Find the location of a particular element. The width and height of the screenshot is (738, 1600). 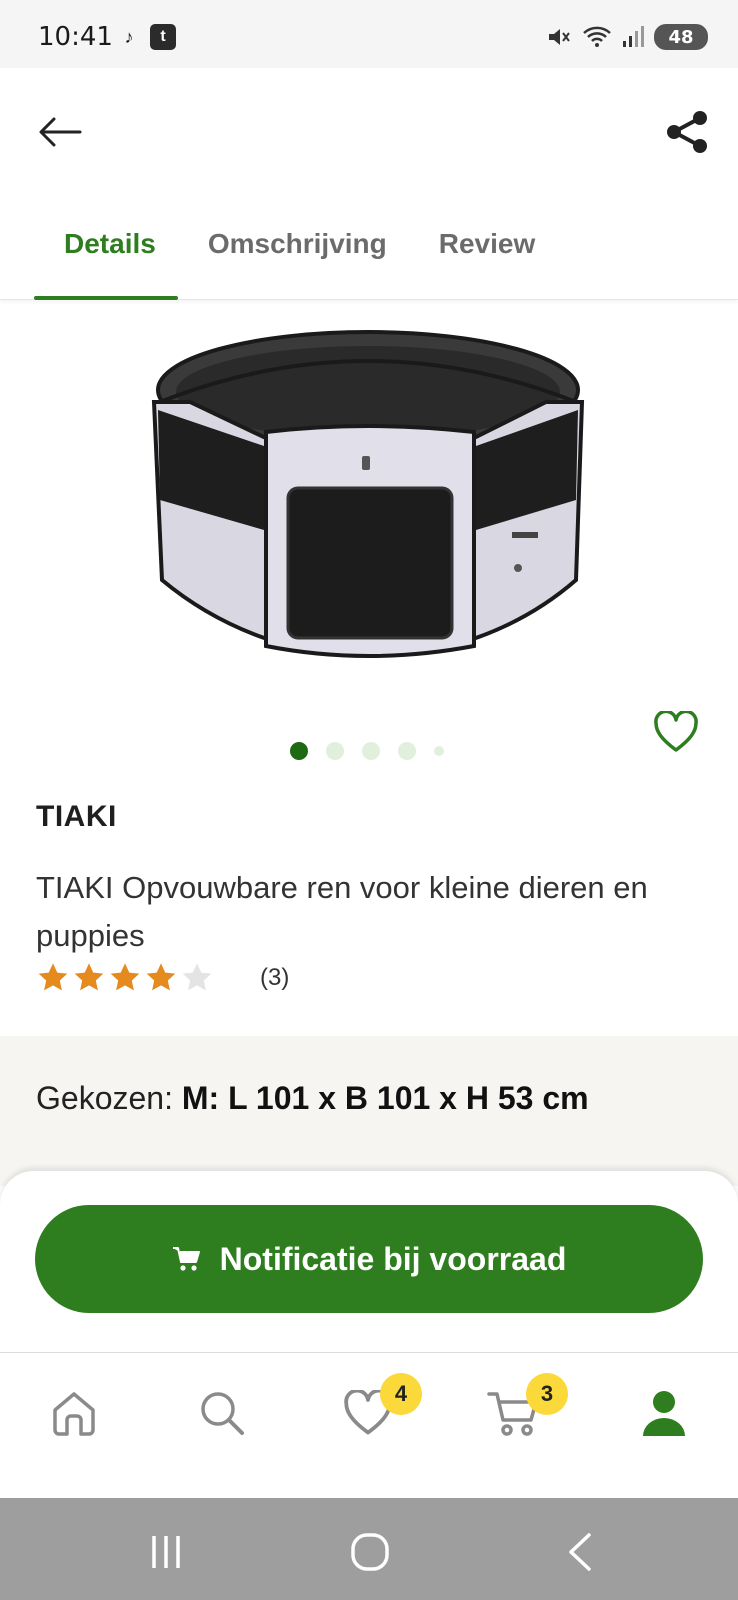

chosen-value: M: L 101 x B 101 x H 53 cm is located at coordinates (385, 1098).